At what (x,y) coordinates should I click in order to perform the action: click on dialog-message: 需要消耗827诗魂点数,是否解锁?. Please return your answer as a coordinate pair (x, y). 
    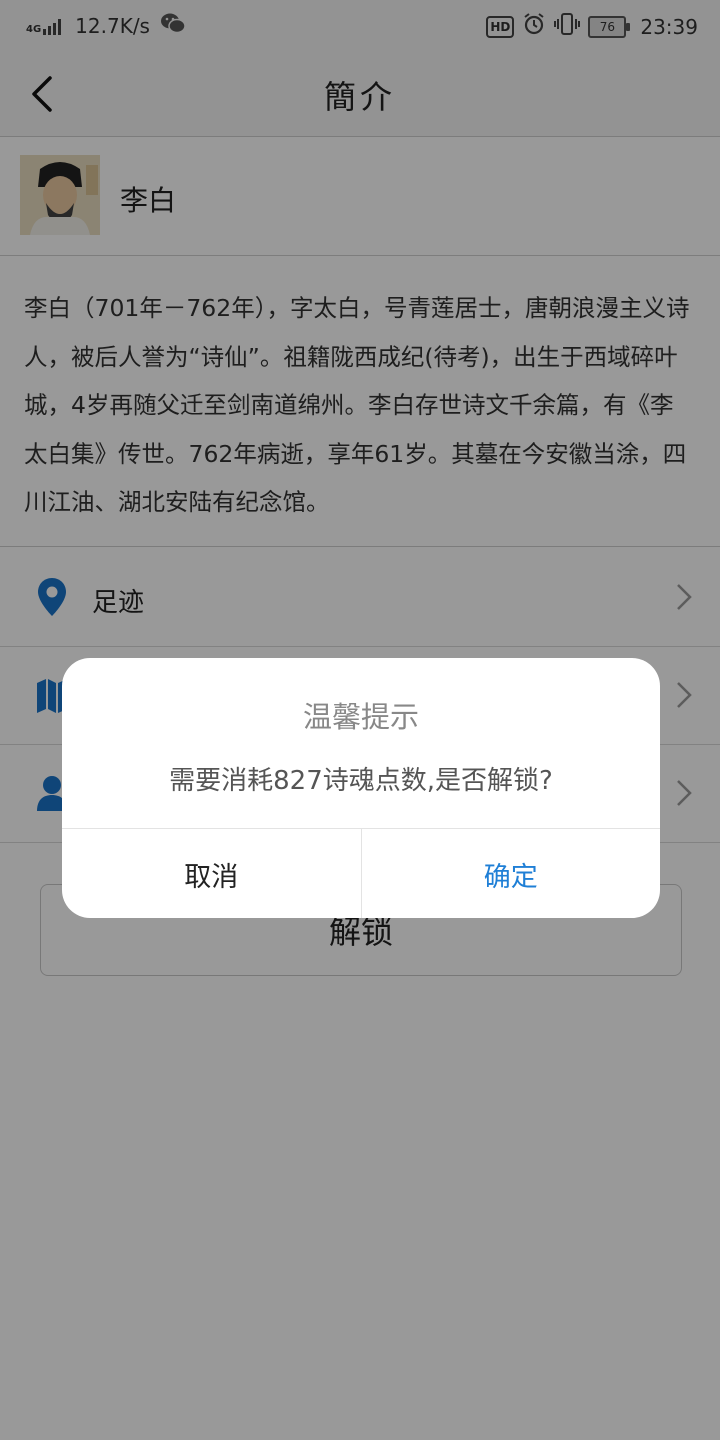
    Looking at the image, I should click on (361, 781).